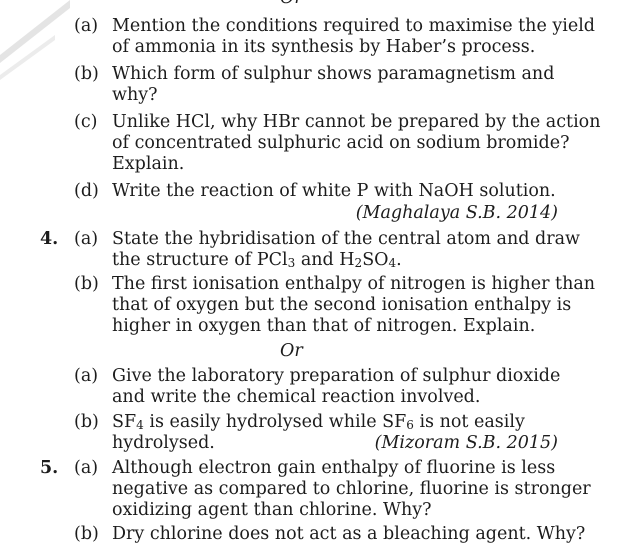 The height and width of the screenshot is (547, 638). I want to click on q3-a-label: (a), so click(86, 26).